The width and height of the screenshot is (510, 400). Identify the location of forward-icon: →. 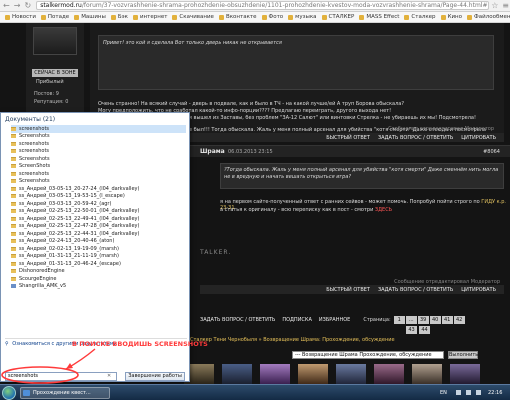
(17, 6).